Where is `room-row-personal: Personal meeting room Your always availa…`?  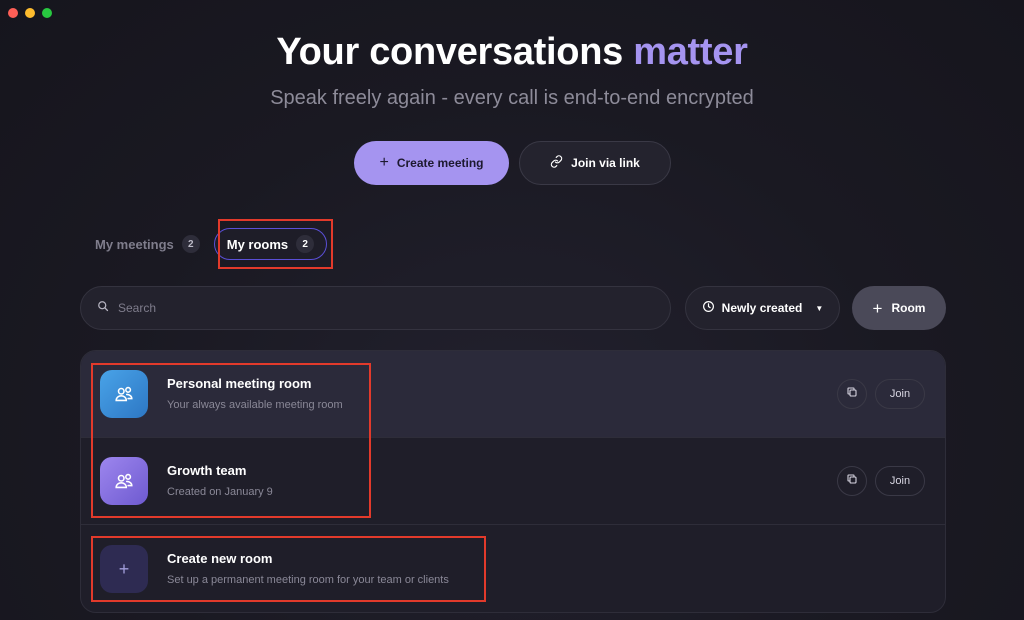
room-row-personal: Personal meeting room Your always availa… is located at coordinates (513, 394).